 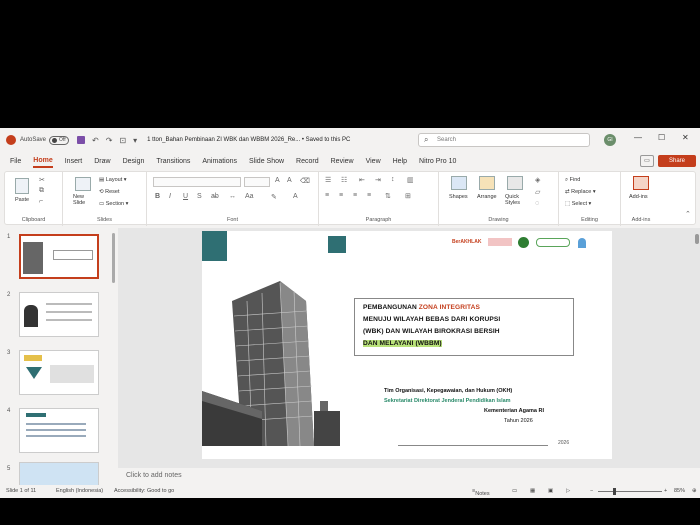 I want to click on new-slide-icon, so click(x=83, y=184).